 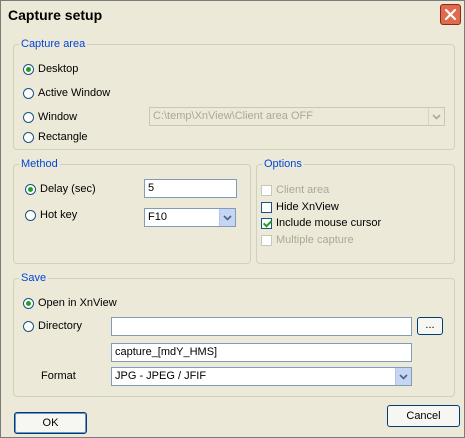 What do you see at coordinates (261, 326) in the screenshot?
I see `directory-input` at bounding box center [261, 326].